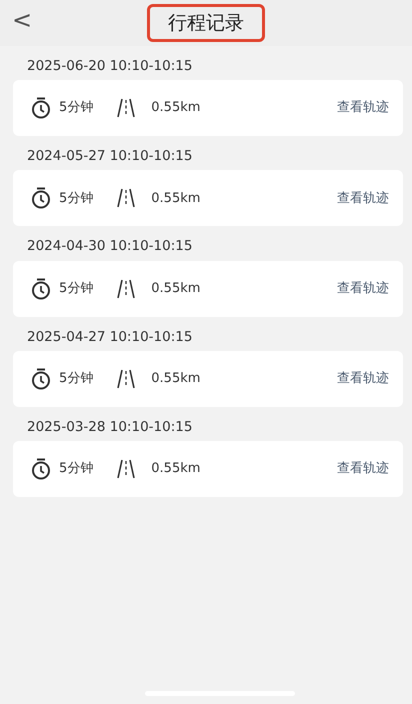 The image size is (412, 704). I want to click on trip-date: 2025-03-28 10:10-10:15, so click(110, 427).